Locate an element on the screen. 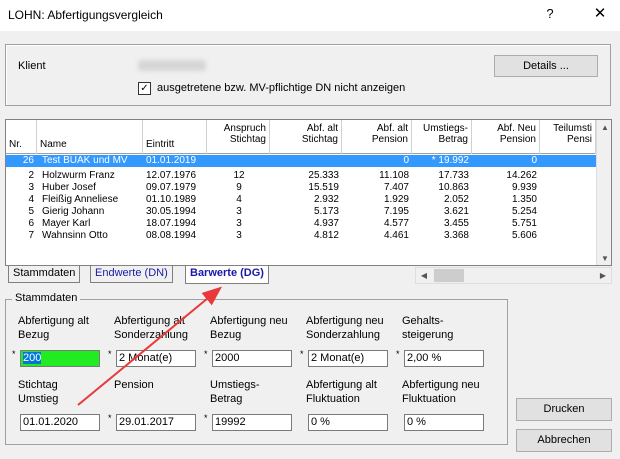 Image resolution: width=620 pixels, height=459 pixels. abf-alt-sonderzahlung-label: Abfertigung alt Sonderzahlung is located at coordinates (151, 328).